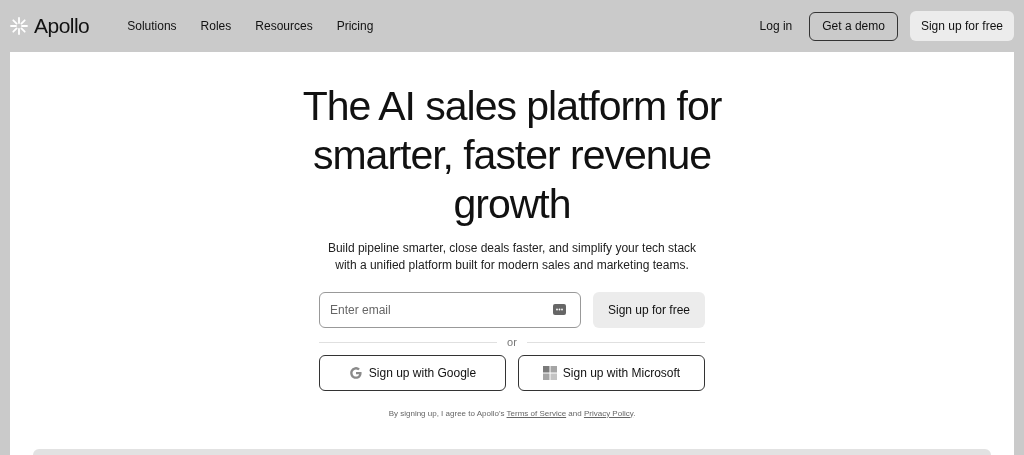 This screenshot has width=1024, height=455. What do you see at coordinates (152, 26) in the screenshot?
I see `nav-link: Solutions` at bounding box center [152, 26].